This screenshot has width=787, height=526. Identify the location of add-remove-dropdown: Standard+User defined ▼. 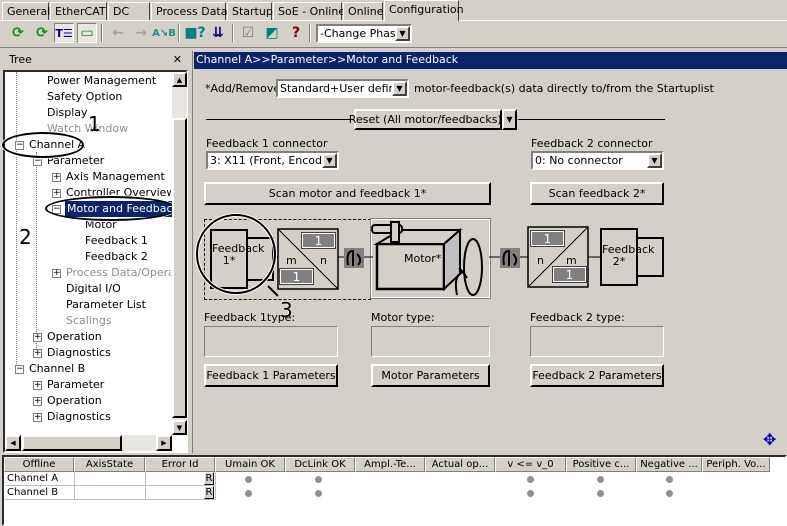
(342, 88).